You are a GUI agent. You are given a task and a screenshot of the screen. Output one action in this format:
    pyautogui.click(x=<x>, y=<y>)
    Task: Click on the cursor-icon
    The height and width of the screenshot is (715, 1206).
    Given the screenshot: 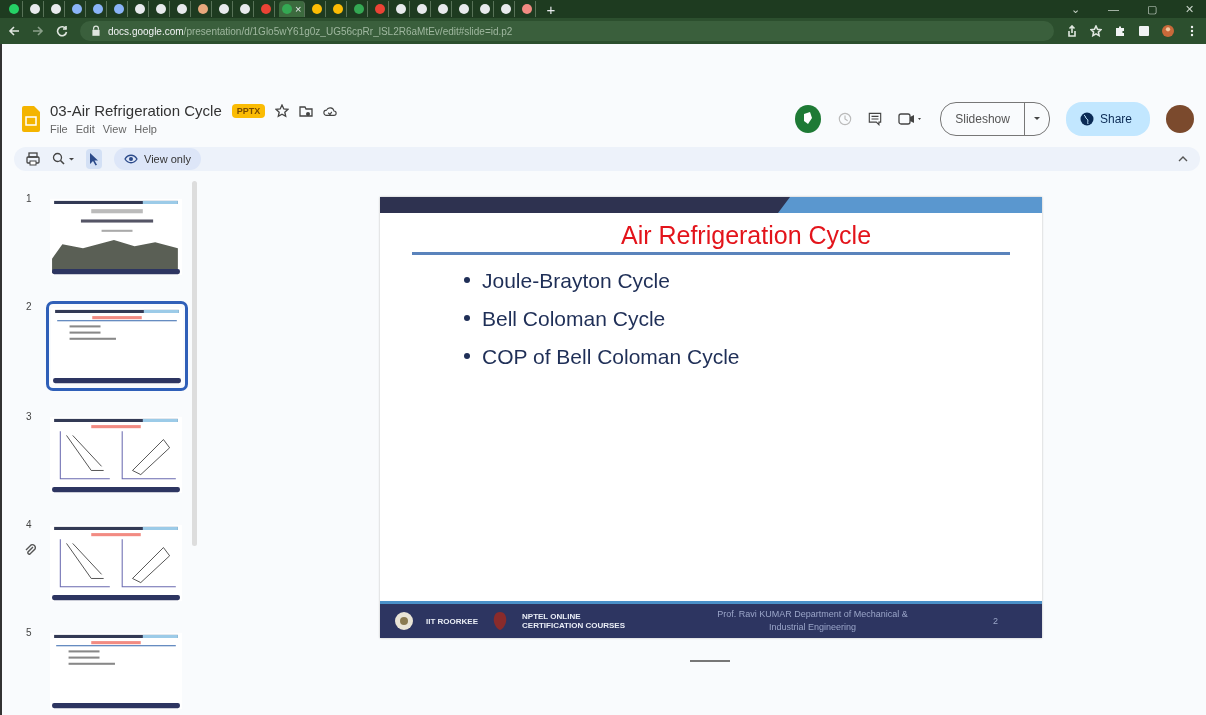 What is the action you would take?
    pyautogui.click(x=94, y=159)
    